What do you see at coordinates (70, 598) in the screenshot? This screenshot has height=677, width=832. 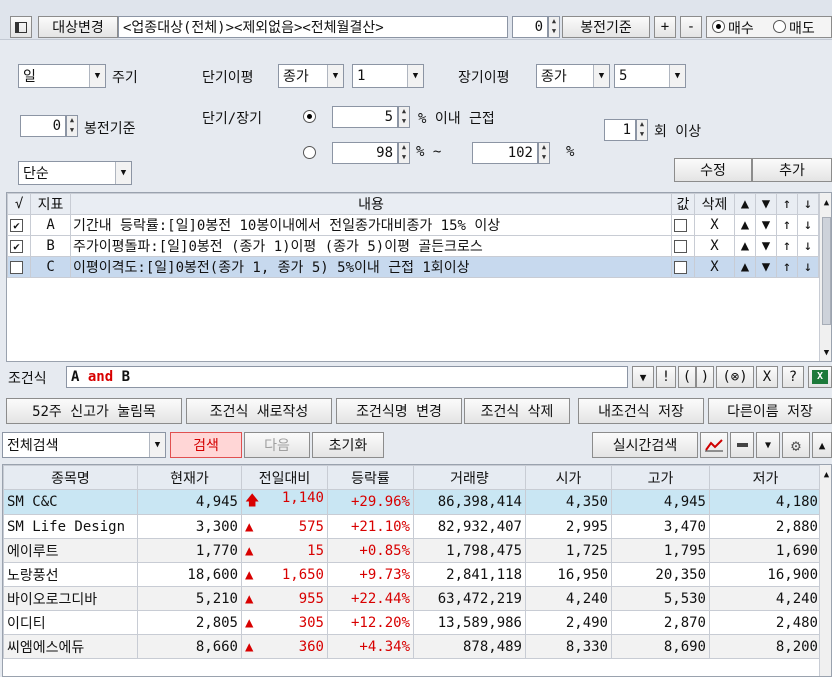 I see `stock-name: 바이오로그디바` at bounding box center [70, 598].